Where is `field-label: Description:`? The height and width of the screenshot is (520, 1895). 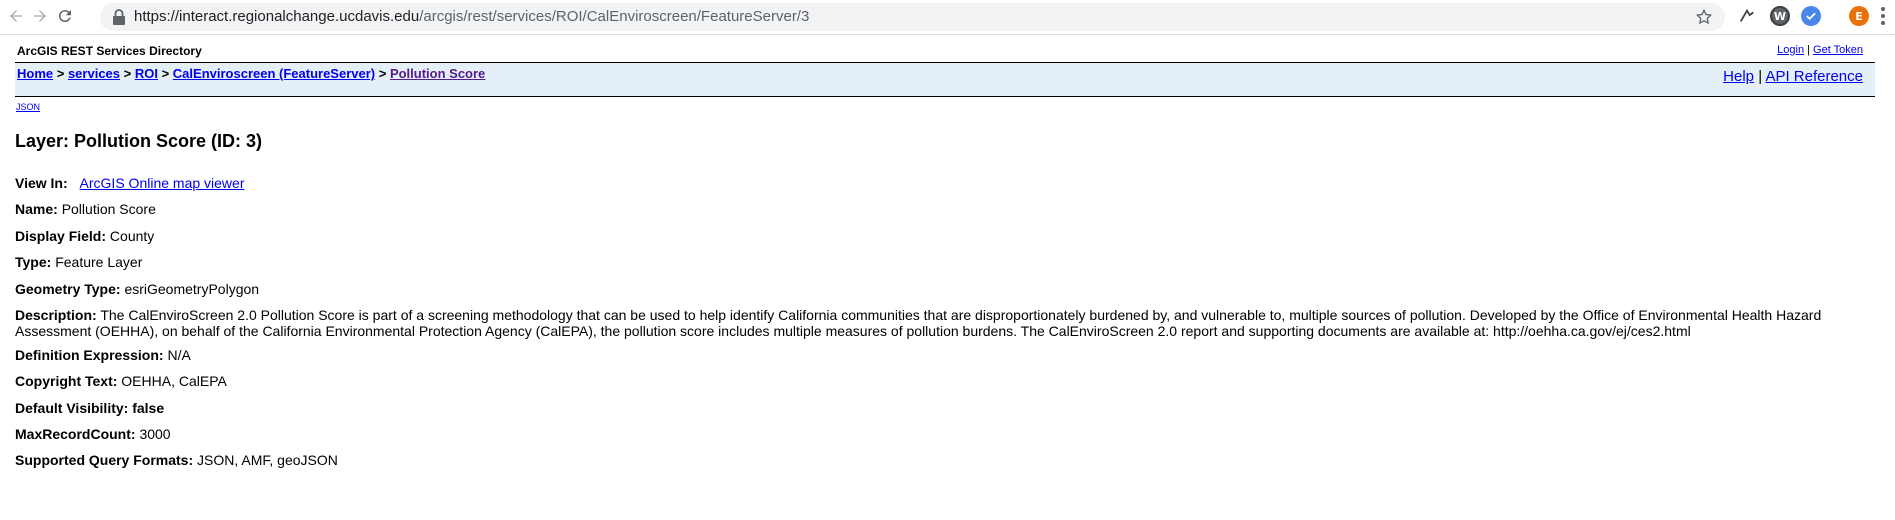
field-label: Description: is located at coordinates (56, 315).